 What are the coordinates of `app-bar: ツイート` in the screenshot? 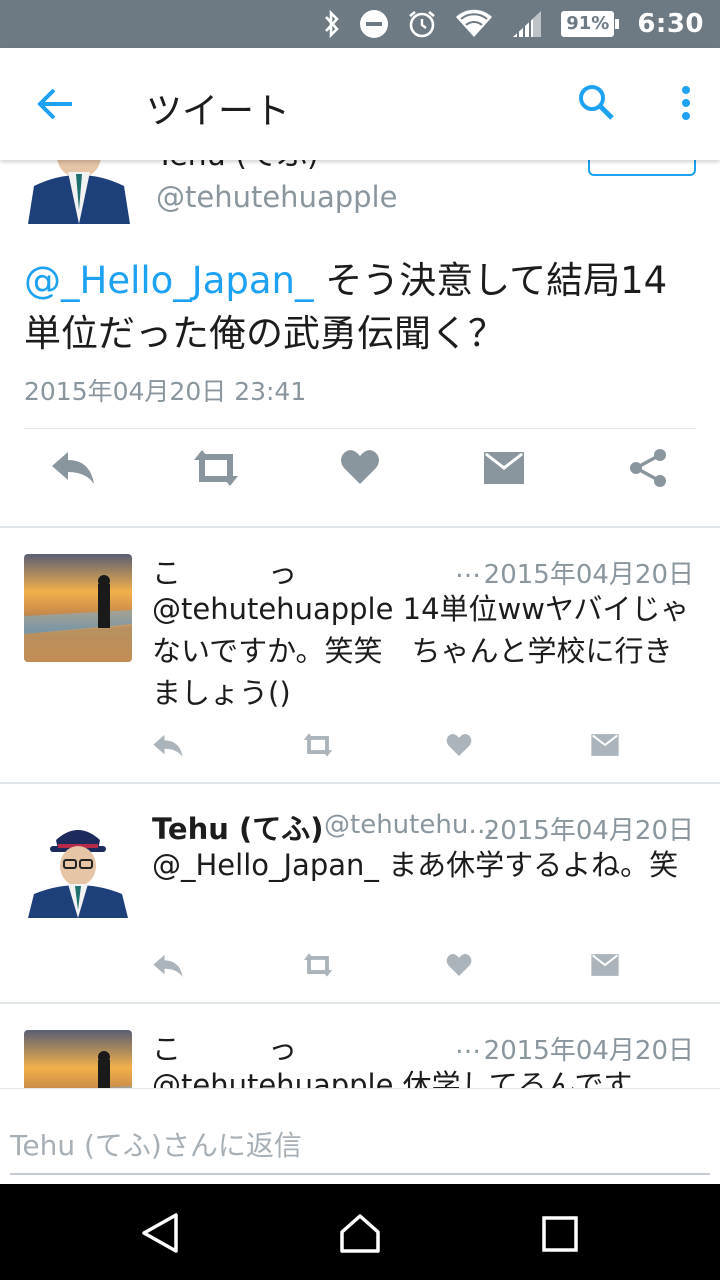 It's located at (360, 104).